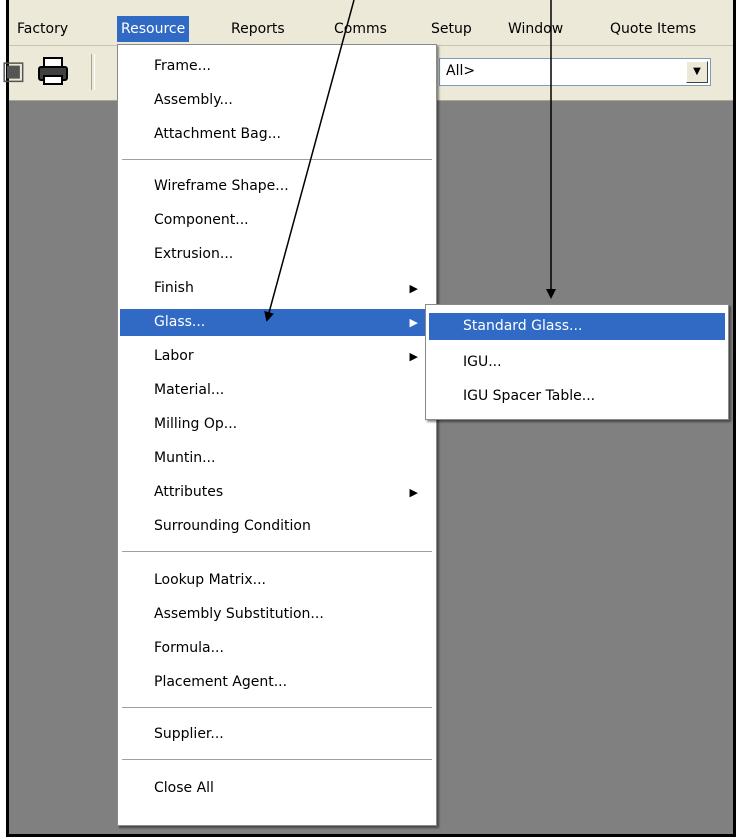 The width and height of the screenshot is (736, 837). What do you see at coordinates (697, 72) in the screenshot?
I see `chevron-down-icon: ▼` at bounding box center [697, 72].